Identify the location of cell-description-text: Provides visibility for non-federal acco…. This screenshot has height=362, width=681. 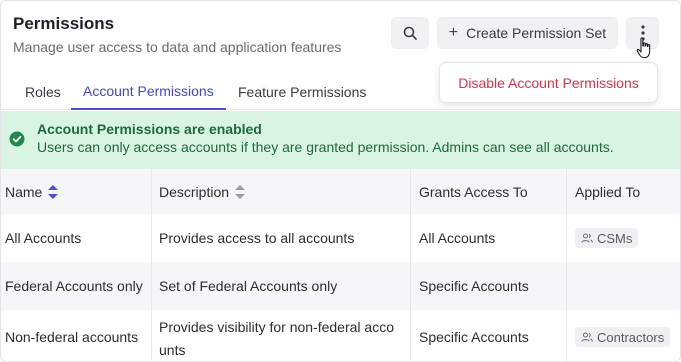
(276, 336).